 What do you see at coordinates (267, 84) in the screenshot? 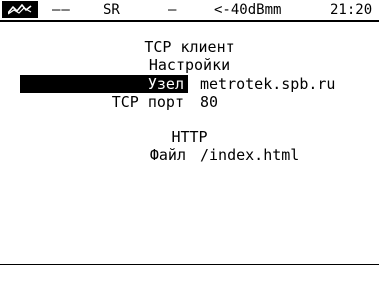
I see `host-field-value: metrotek.spb.ru` at bounding box center [267, 84].